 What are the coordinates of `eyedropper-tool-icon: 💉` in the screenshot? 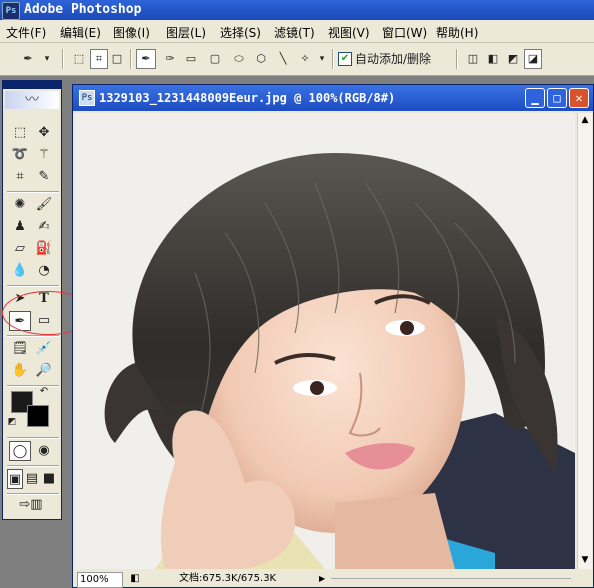 It's located at (44, 349).